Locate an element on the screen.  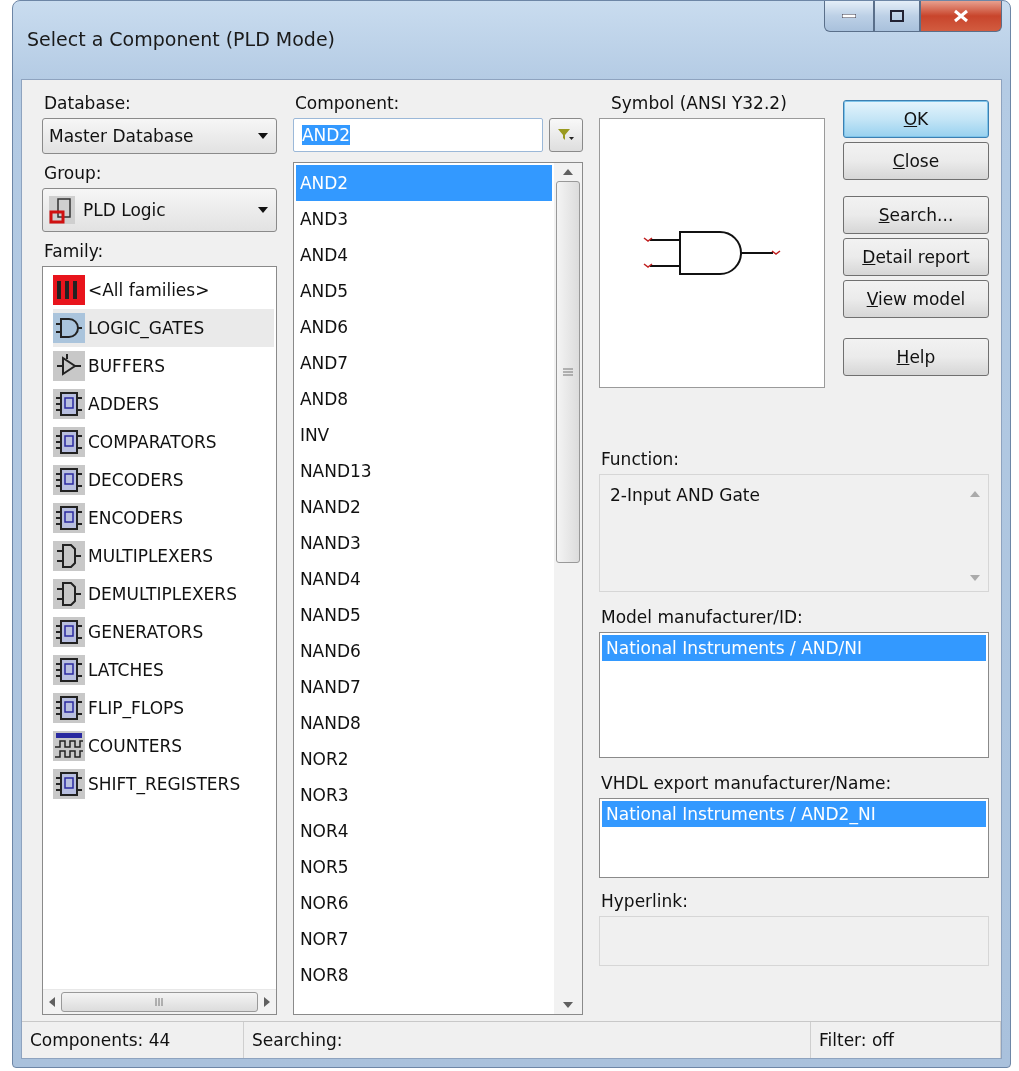
close-button is located at coordinates (961, 16).